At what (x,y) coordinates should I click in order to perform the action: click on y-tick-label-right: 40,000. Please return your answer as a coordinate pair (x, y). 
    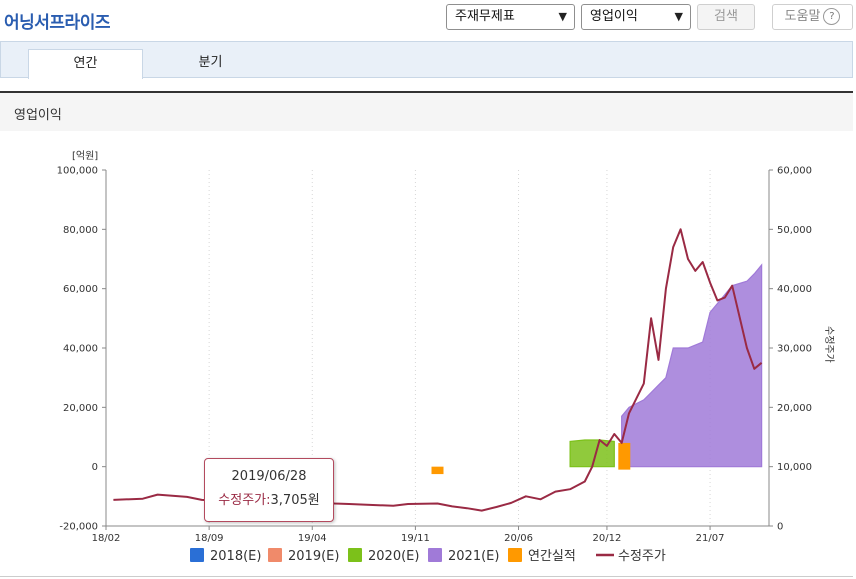
    Looking at the image, I should click on (794, 289).